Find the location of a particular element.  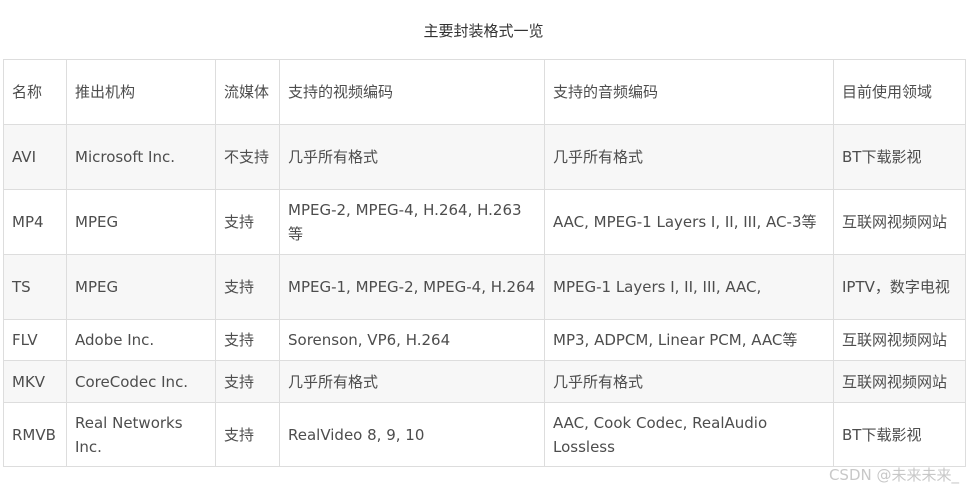

table-header-row: 名称 推出机构 流媒体 支持的视频编码 支持的音频编码 目前使用领域 is located at coordinates (484, 92).